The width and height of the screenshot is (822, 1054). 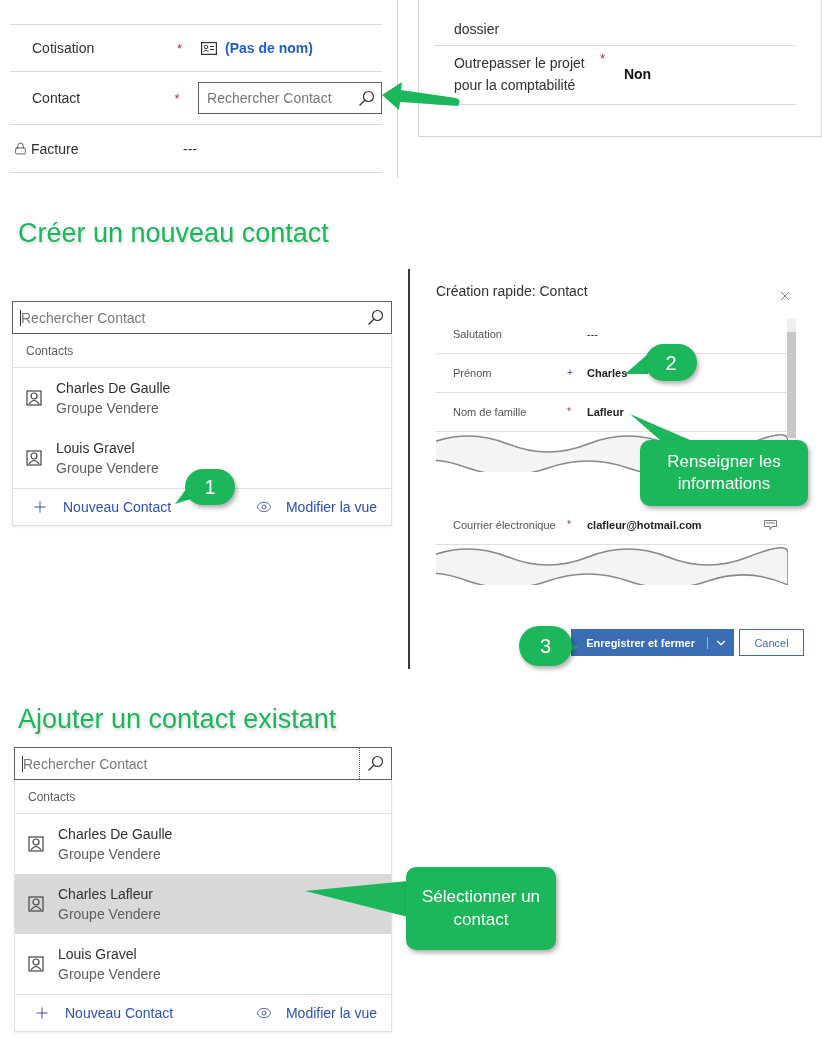 What do you see at coordinates (505, 525) in the screenshot?
I see `field-label: Courrier électronique` at bounding box center [505, 525].